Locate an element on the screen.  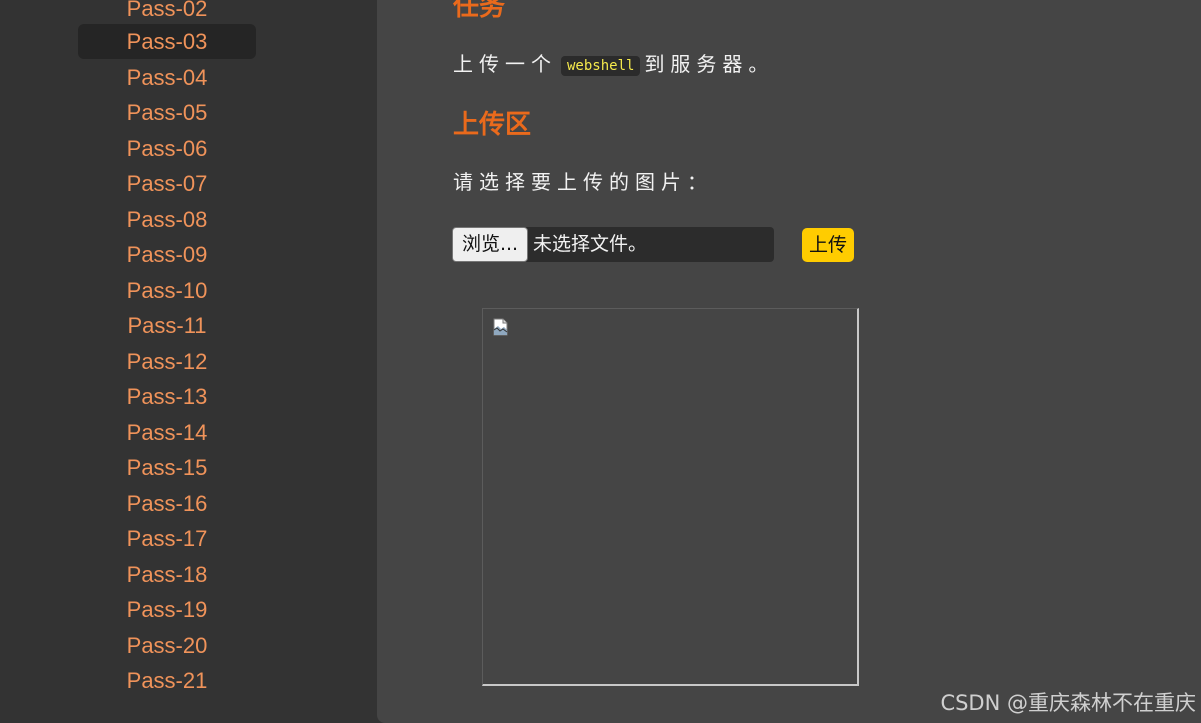
sidebar-item-pass-08: Pass-08 is located at coordinates (167, 219).